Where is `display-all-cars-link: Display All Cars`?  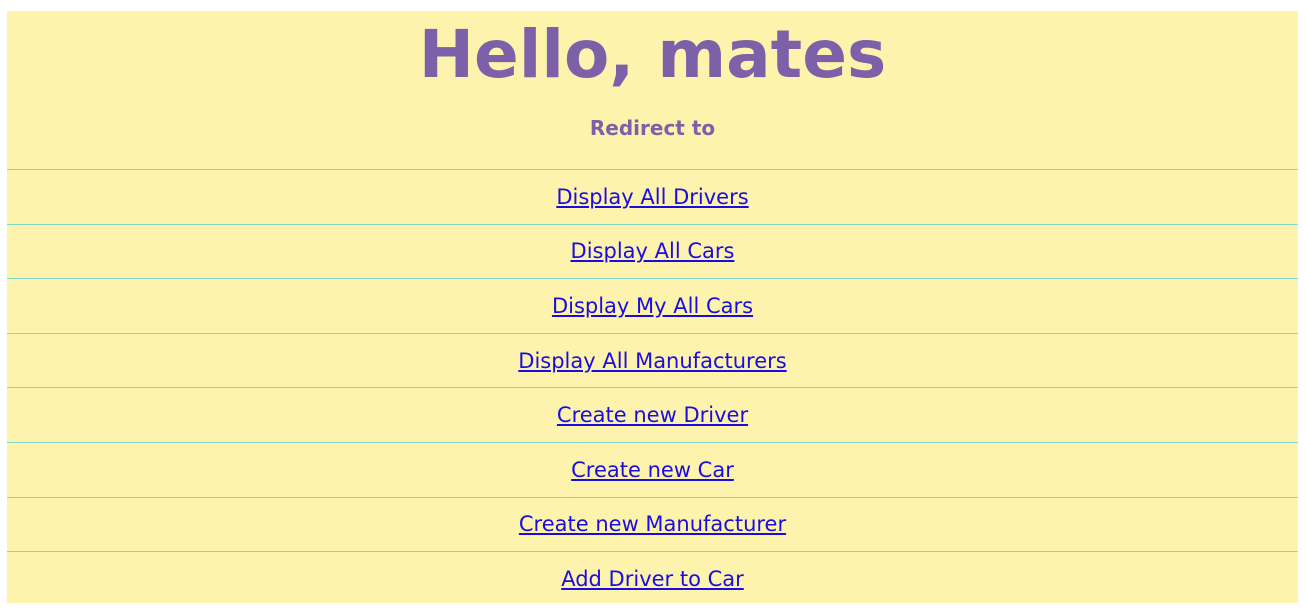
display-all-cars-link: Display All Cars is located at coordinates (653, 251).